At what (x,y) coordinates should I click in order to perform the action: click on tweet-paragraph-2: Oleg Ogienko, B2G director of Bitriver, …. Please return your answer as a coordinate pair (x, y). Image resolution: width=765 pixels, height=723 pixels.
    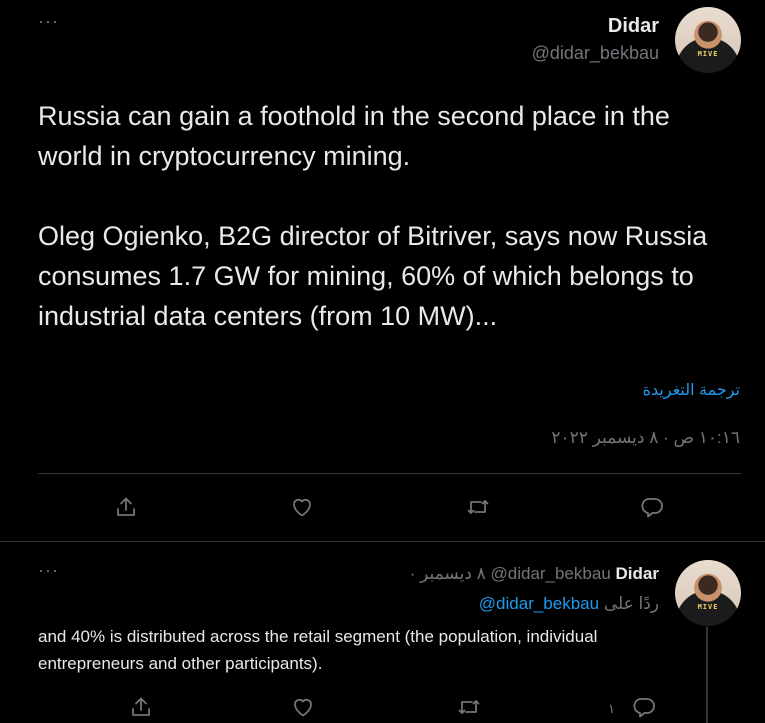
    Looking at the image, I should click on (376, 276).